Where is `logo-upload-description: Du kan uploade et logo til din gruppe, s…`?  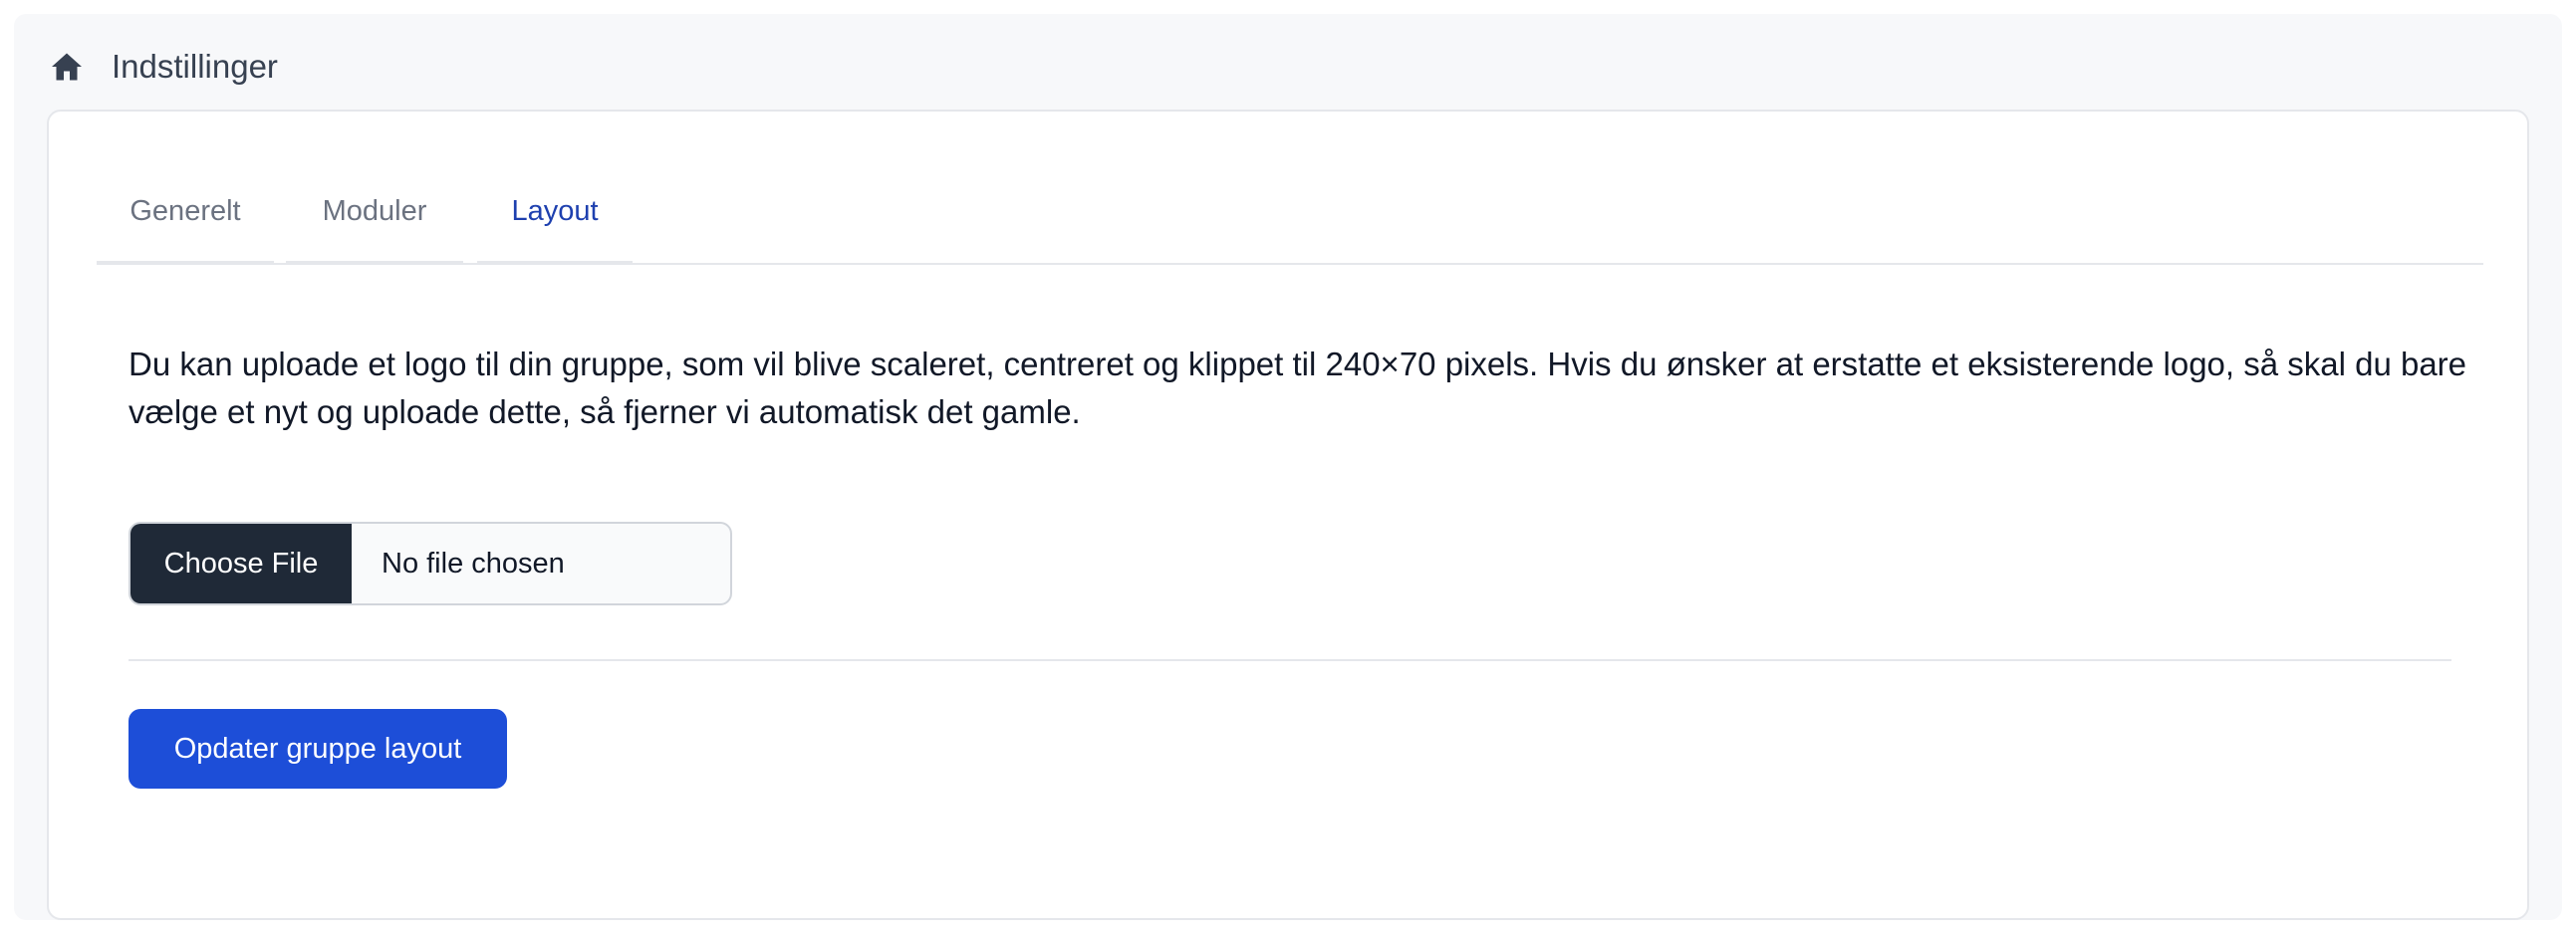 logo-upload-description: Du kan uploade et logo til din gruppe, s… is located at coordinates (1298, 388).